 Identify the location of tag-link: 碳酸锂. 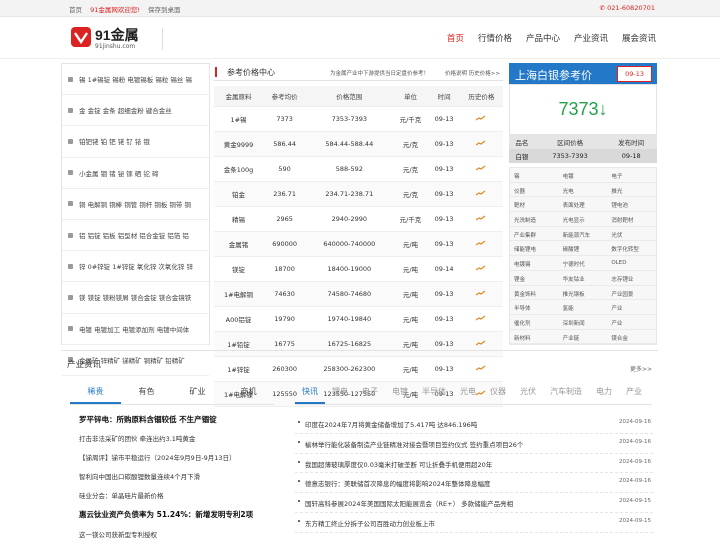
(583, 249).